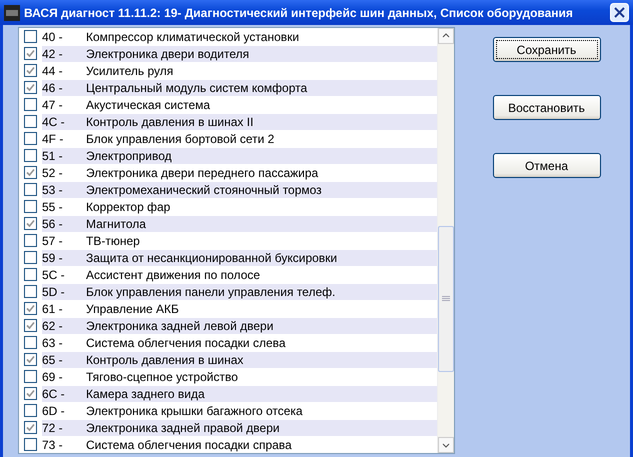 The width and height of the screenshot is (633, 457). I want to click on item-name: Магнитола, so click(116, 223).